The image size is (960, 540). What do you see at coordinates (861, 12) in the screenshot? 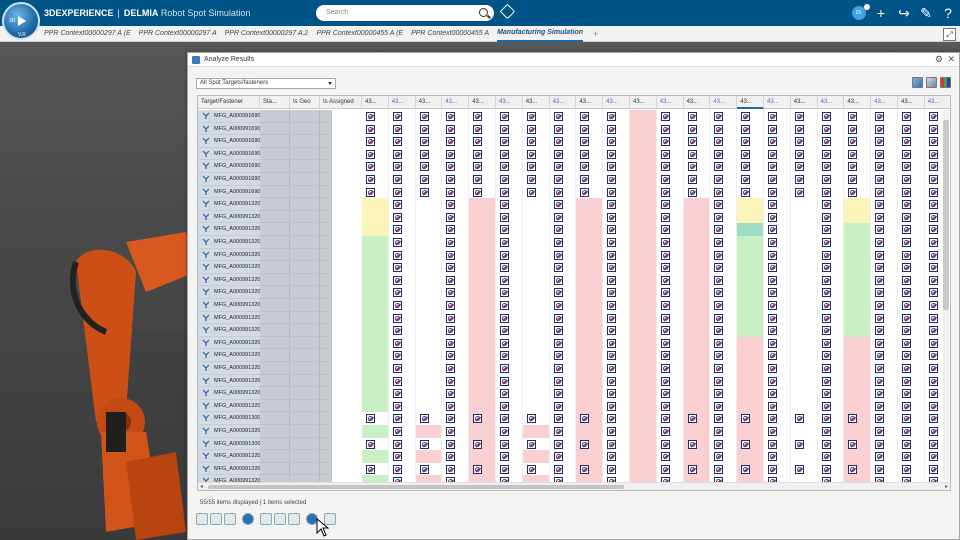
I see `avatar: DL` at bounding box center [861, 12].